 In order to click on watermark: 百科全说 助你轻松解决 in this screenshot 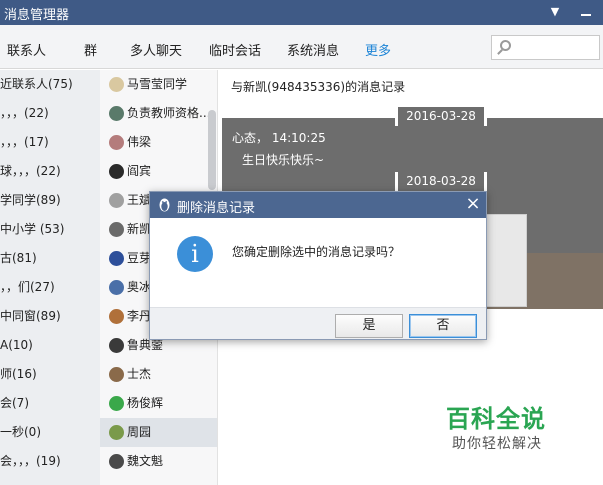, I will do `click(505, 427)`.